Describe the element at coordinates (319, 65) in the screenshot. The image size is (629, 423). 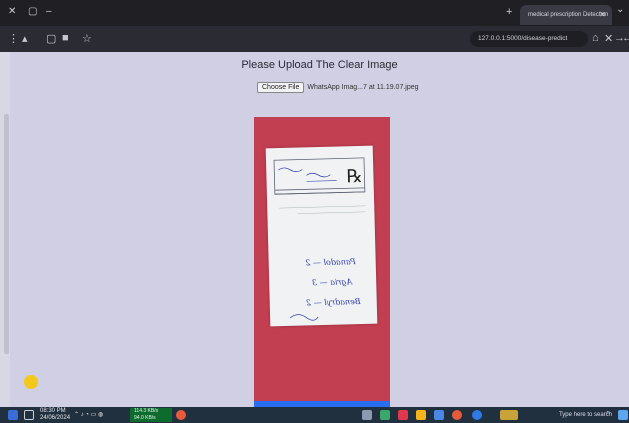
I see `page-heading: Please Upload The Clear Image` at that location.